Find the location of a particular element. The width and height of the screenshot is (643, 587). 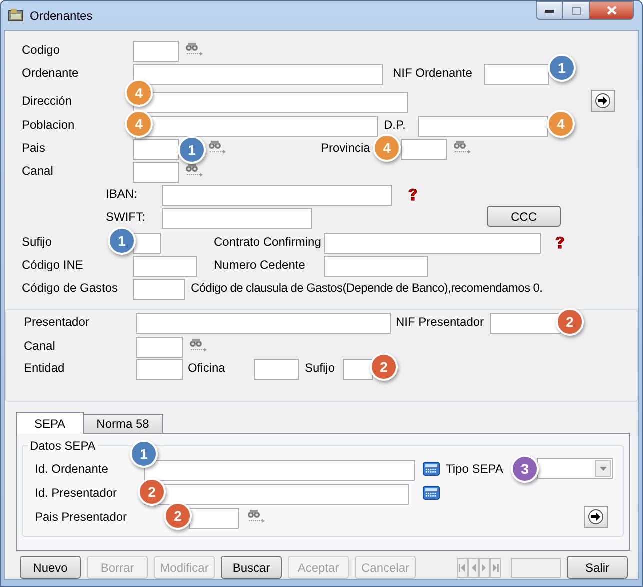

minimize-button is located at coordinates (549, 10).